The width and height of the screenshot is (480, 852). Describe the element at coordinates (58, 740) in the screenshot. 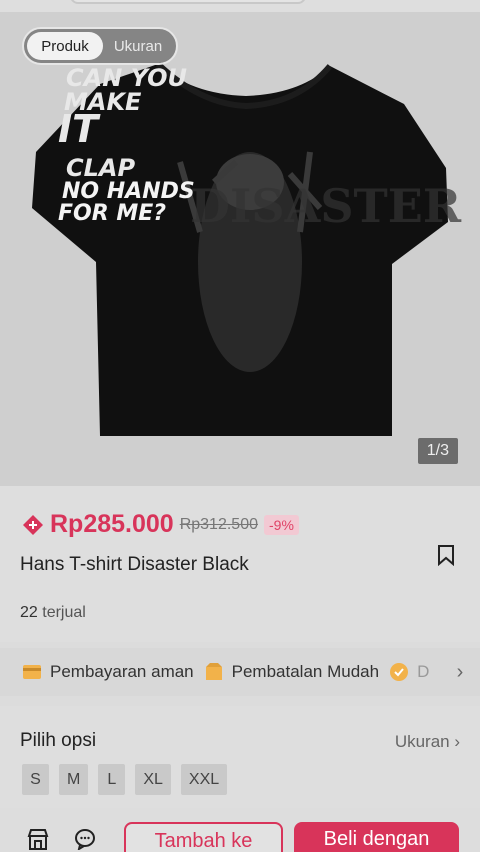

I see `options-title: Pilih opsi` at that location.